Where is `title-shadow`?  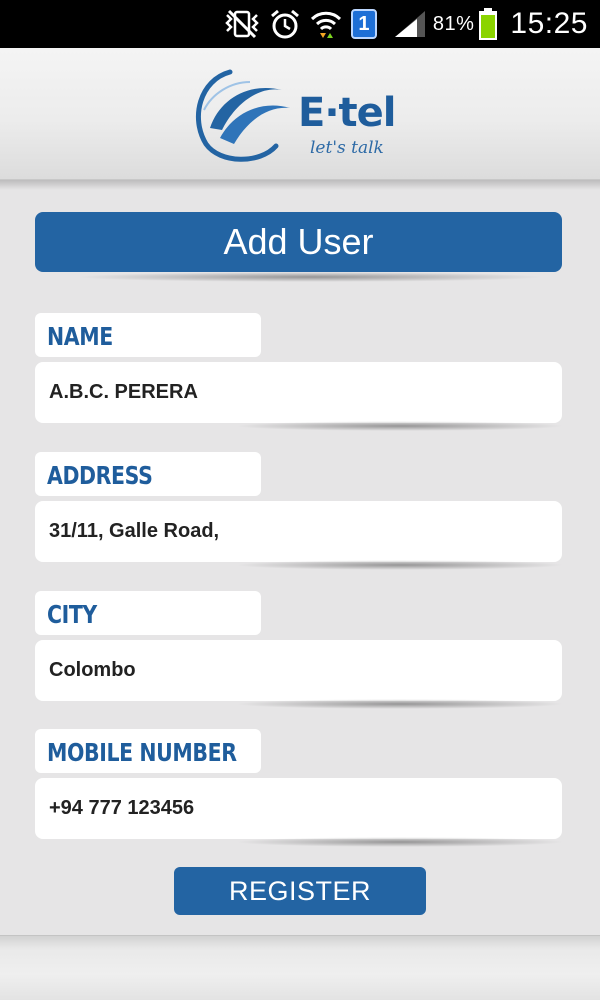 title-shadow is located at coordinates (310, 277).